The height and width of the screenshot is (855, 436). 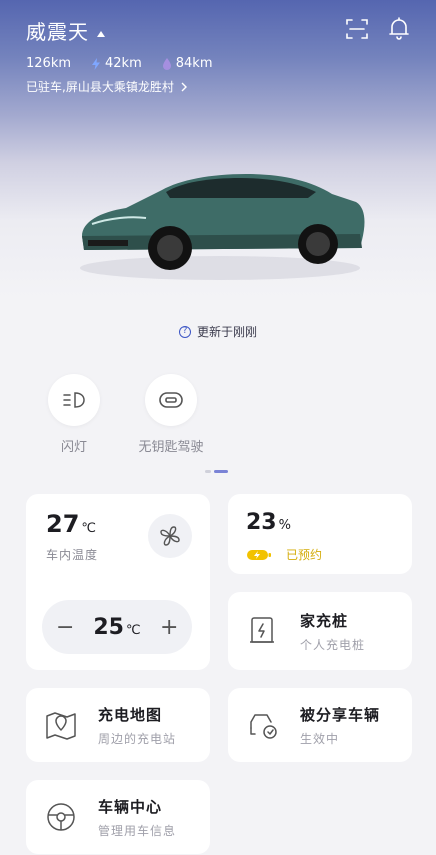 What do you see at coordinates (340, 715) in the screenshot?
I see `shared-title: 被分享车辆` at bounding box center [340, 715].